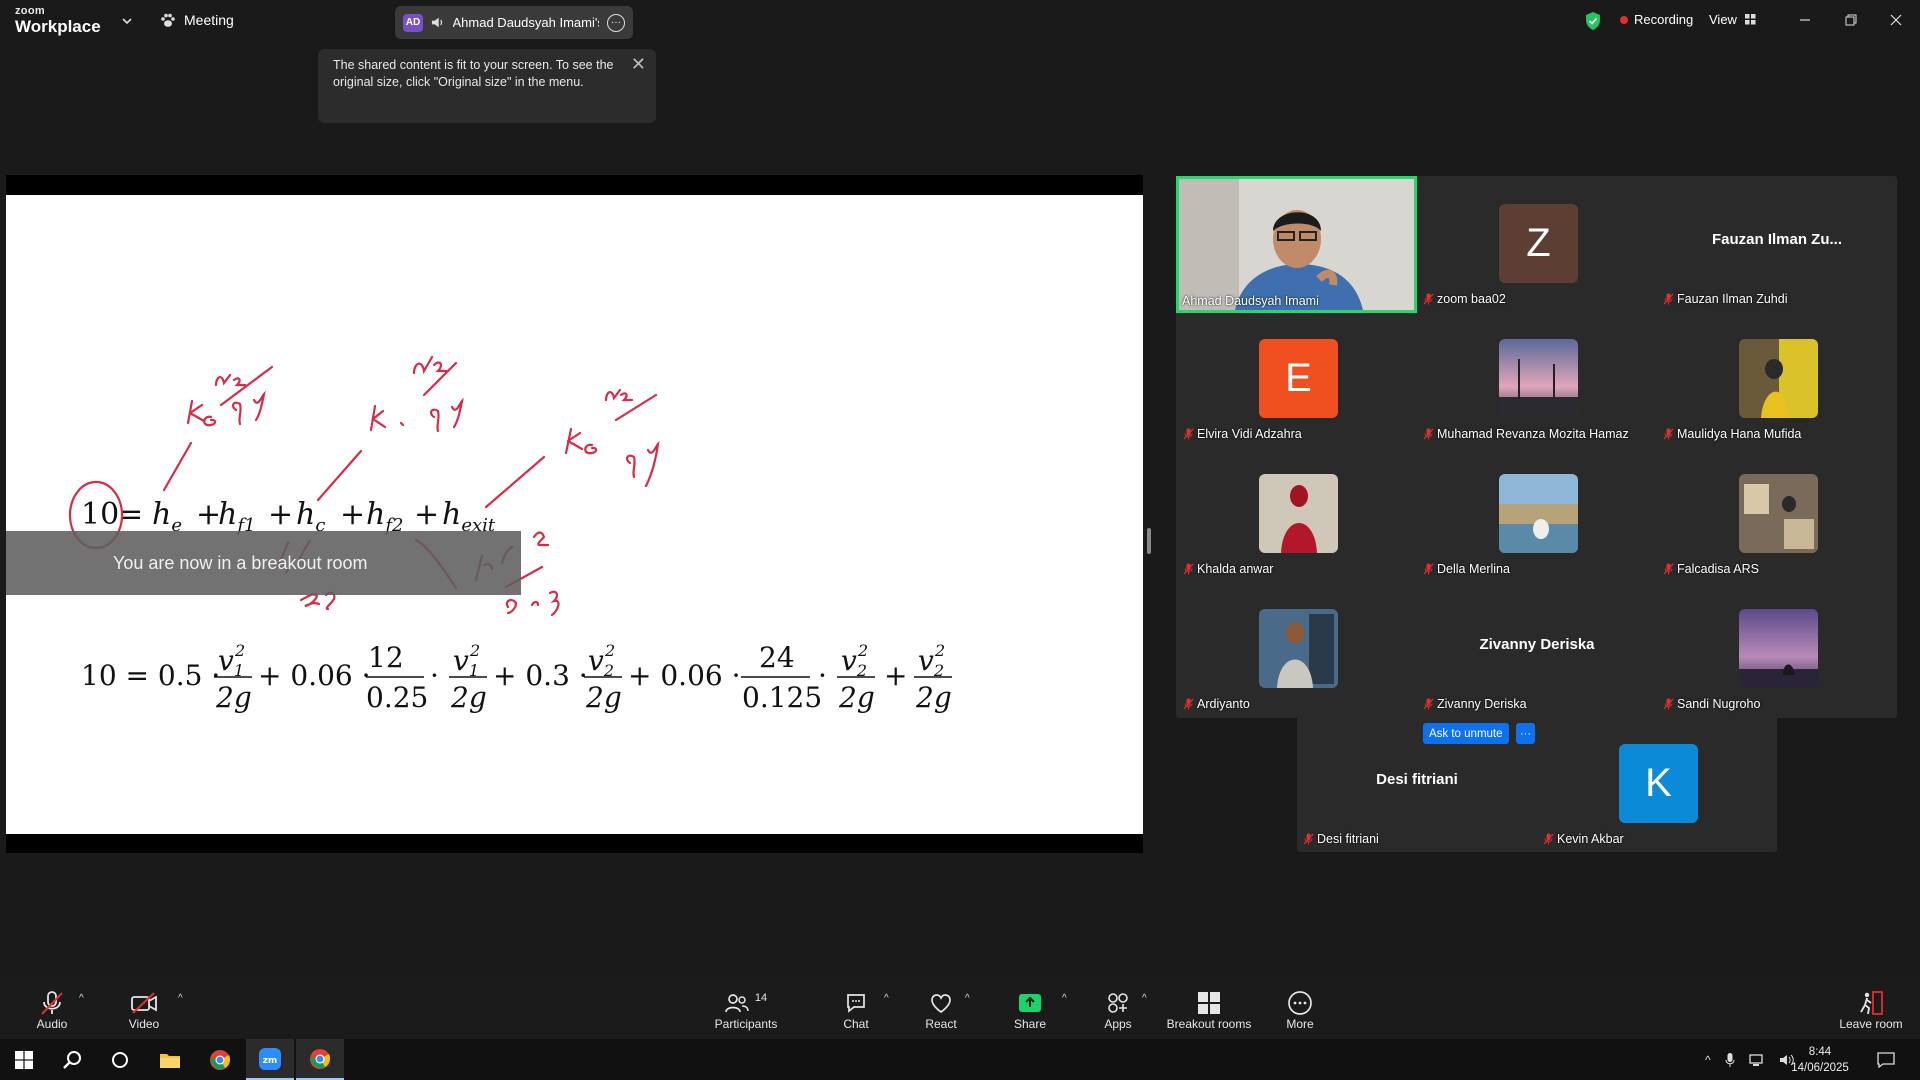  I want to click on video-button: Video, so click(144, 1010).